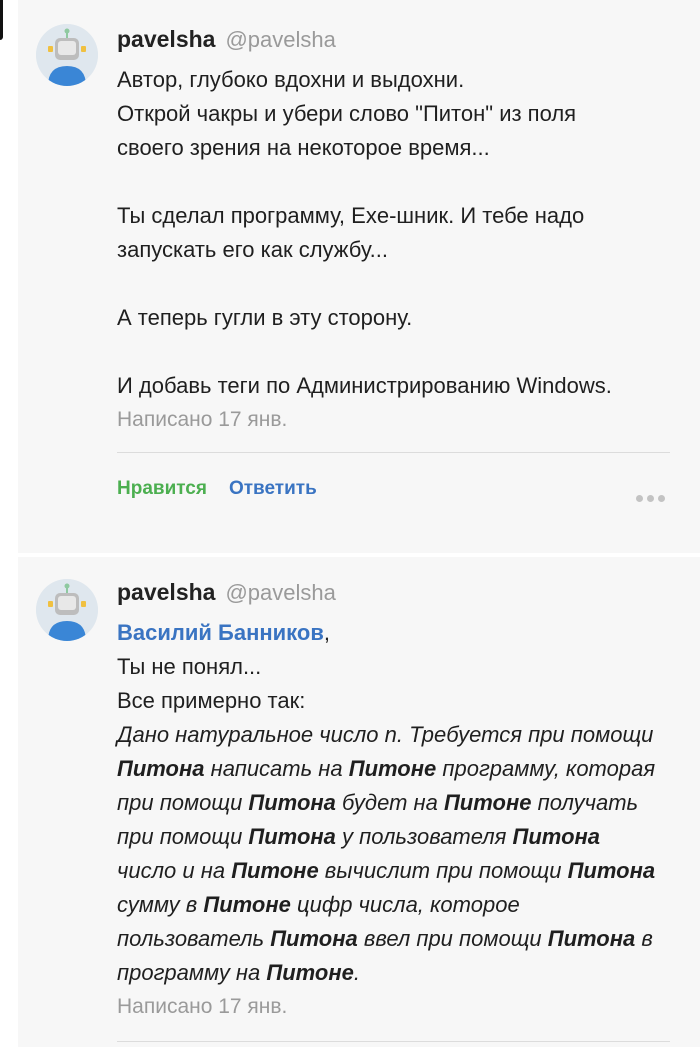 The height and width of the screenshot is (1047, 700). What do you see at coordinates (162, 489) in the screenshot?
I see `like-button: Нравится` at bounding box center [162, 489].